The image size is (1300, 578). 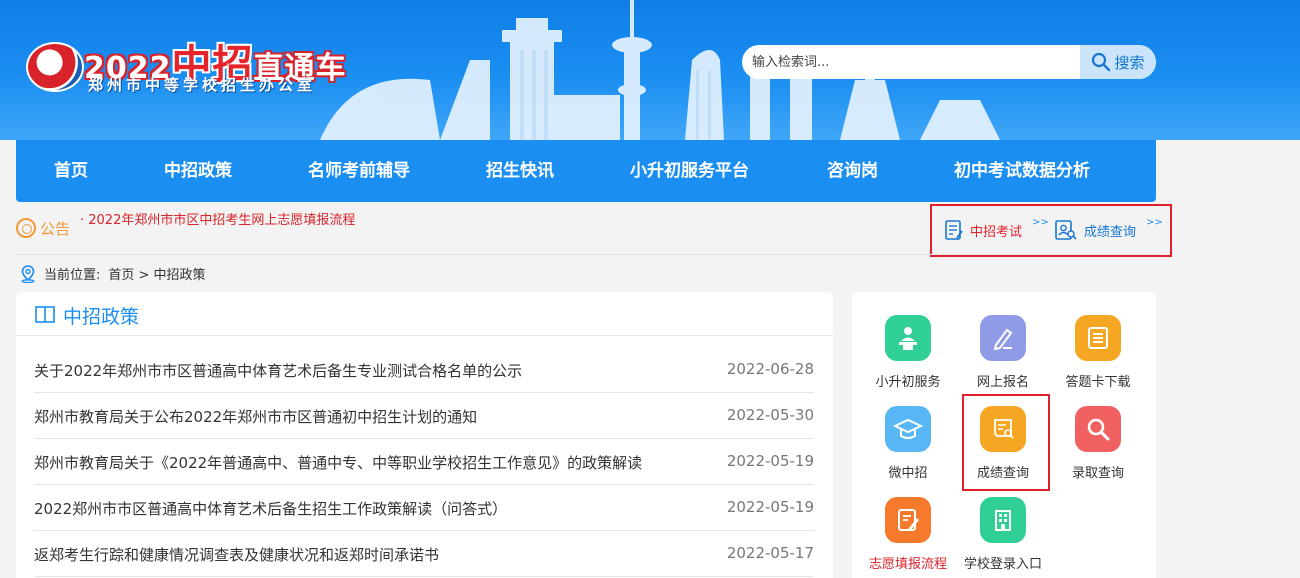 I want to click on exam-doc-icon, so click(x=954, y=230).